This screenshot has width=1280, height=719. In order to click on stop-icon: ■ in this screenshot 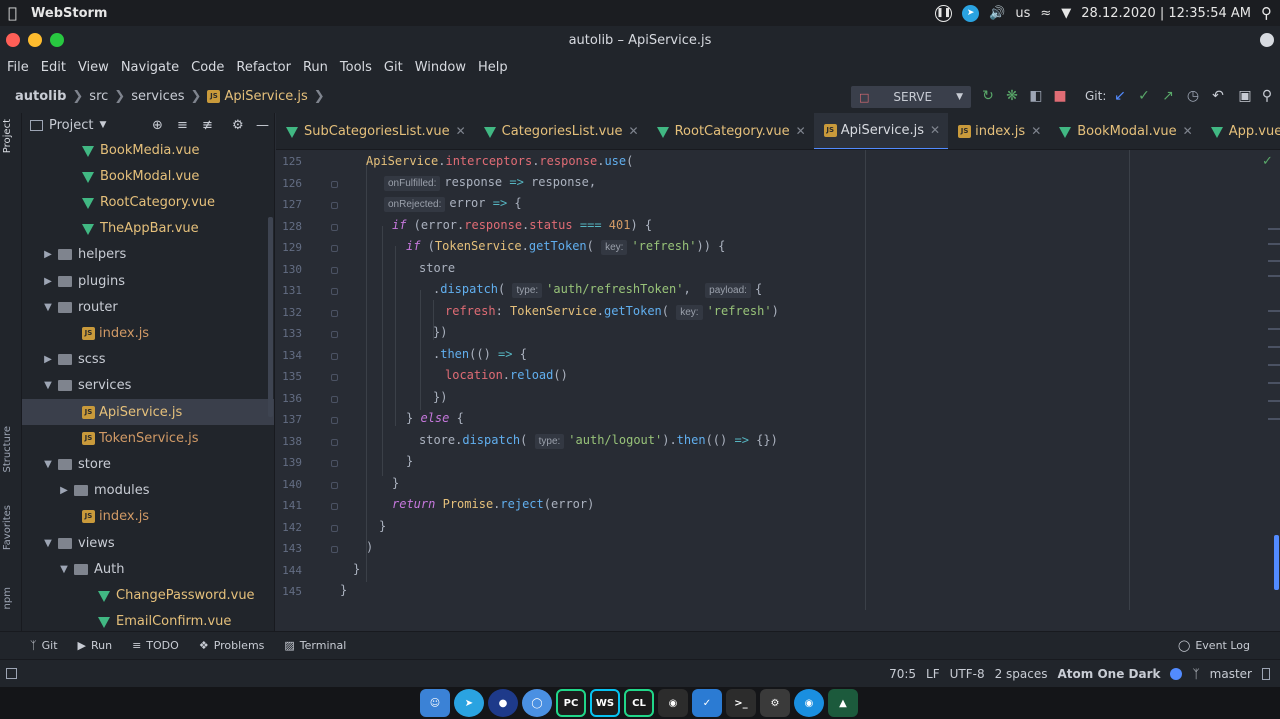, I will do `click(1060, 96)`.